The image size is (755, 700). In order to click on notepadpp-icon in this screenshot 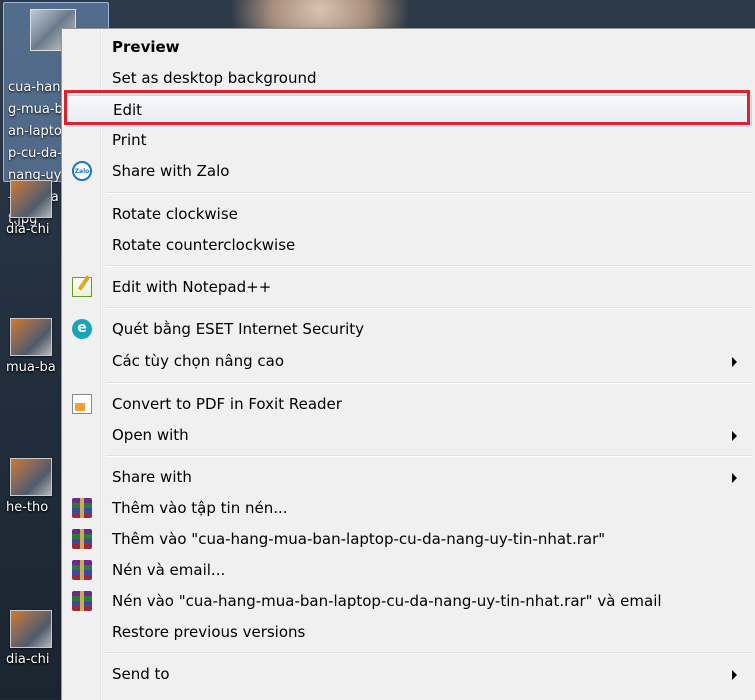, I will do `click(82, 287)`.